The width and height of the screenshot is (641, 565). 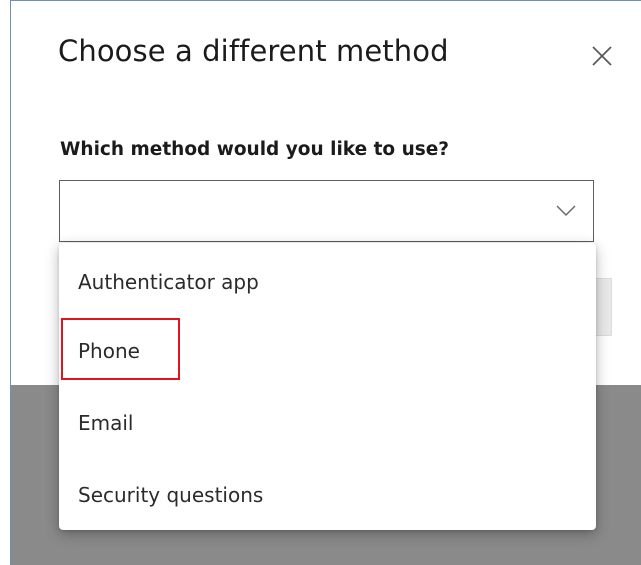 I want to click on obscured-button, so click(x=604, y=307).